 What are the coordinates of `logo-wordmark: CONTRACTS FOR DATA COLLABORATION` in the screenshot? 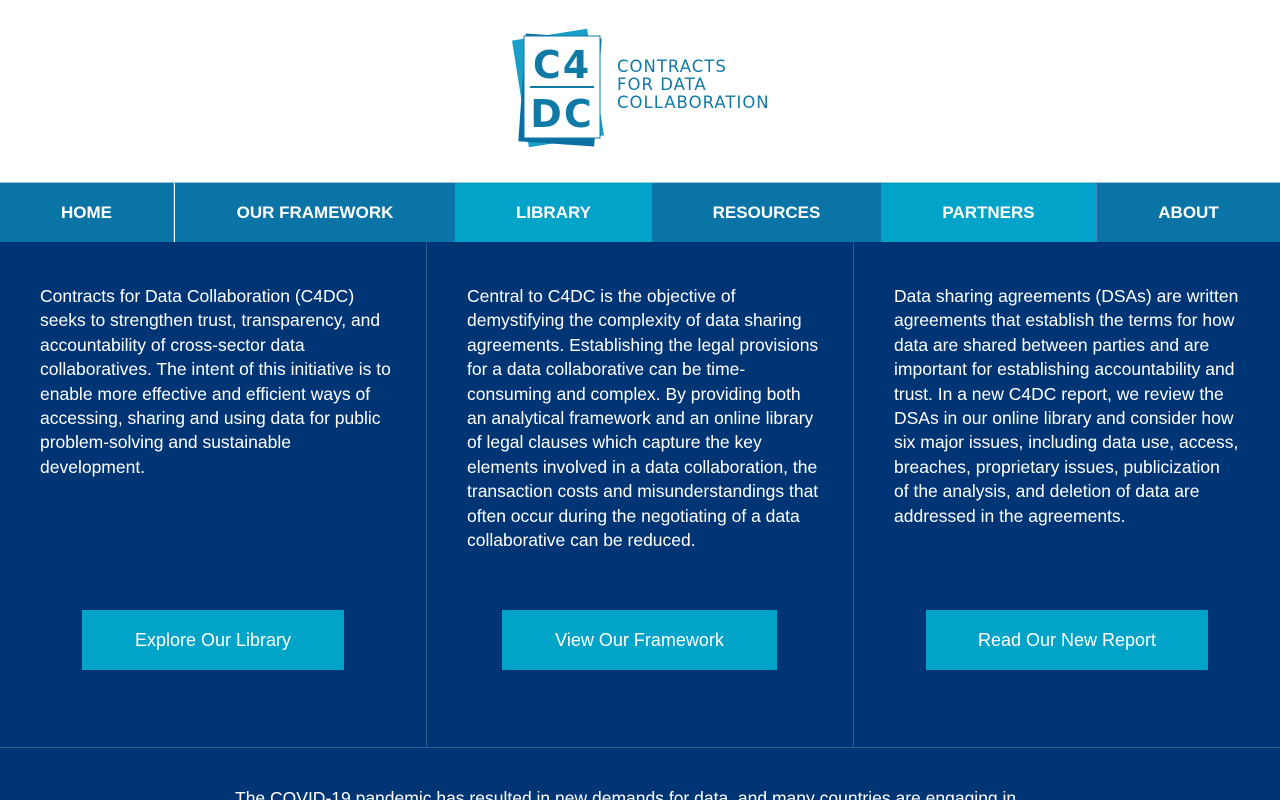 It's located at (693, 85).